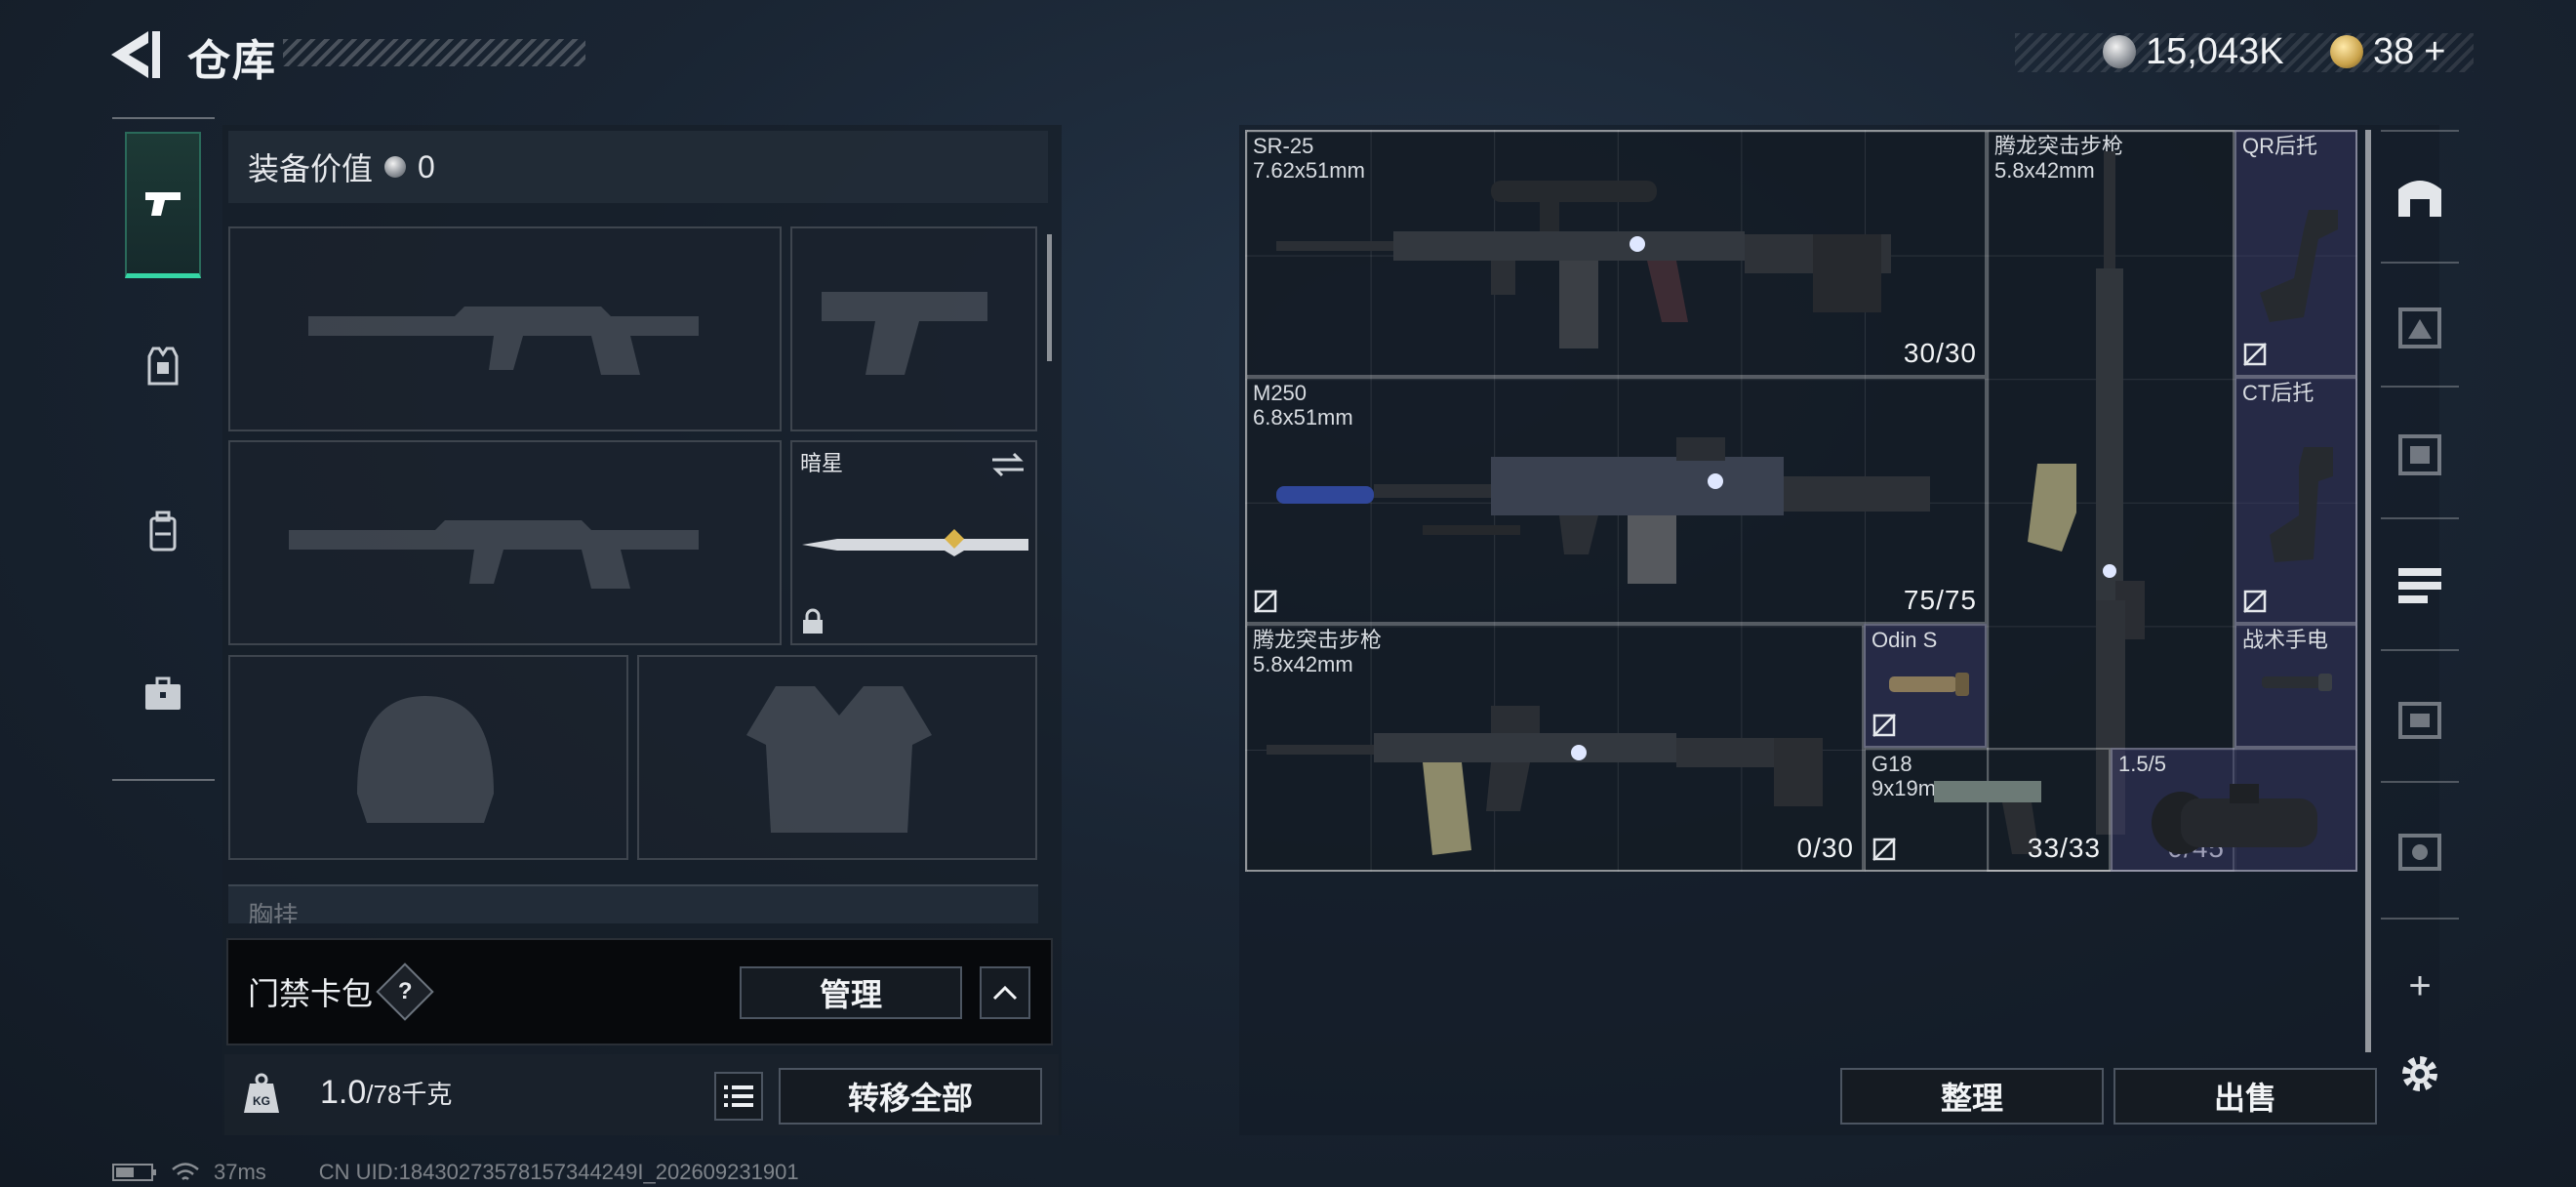 This screenshot has width=2576, height=1187. I want to click on pistol-silhouette-icon, so click(904, 333).